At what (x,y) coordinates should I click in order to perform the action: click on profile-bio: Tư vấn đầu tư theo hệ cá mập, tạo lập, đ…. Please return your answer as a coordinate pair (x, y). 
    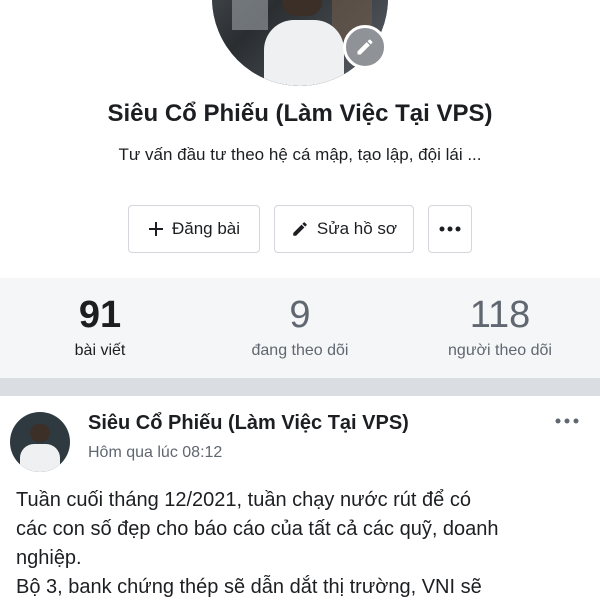
    Looking at the image, I should click on (300, 154).